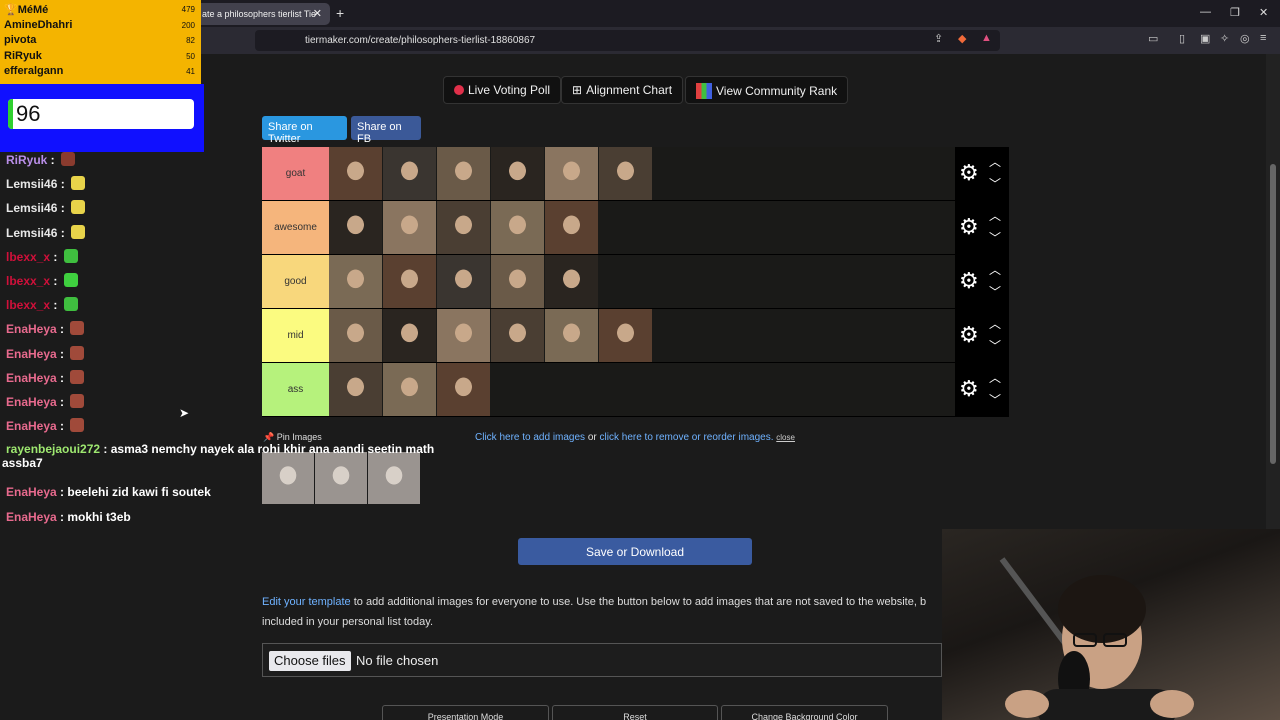  I want to click on community-rank-button: View Community Rank, so click(767, 90).